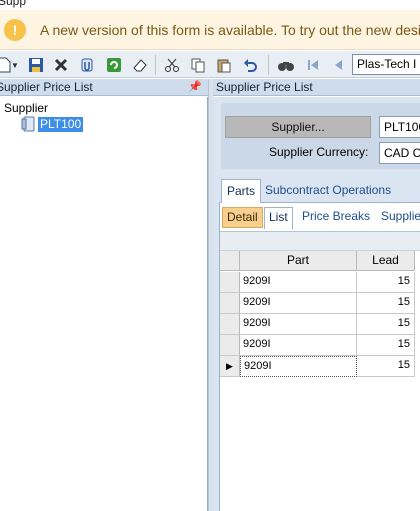 Image resolution: width=420 pixels, height=511 pixels. I want to click on warning-icon: !, so click(15, 30).